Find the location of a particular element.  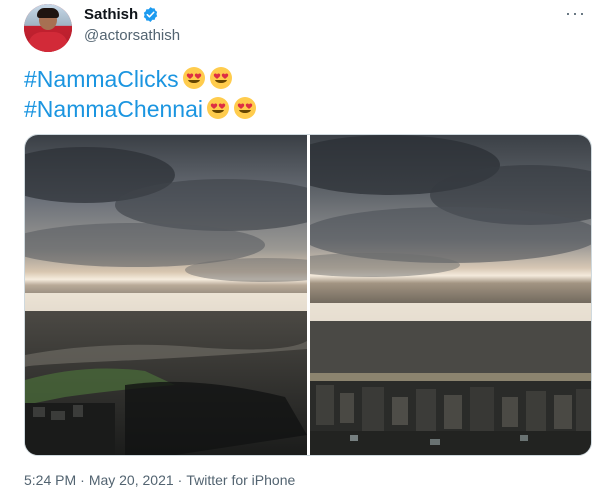

tweet-text: #NammaClicks #NammaChennai is located at coordinates (140, 94).